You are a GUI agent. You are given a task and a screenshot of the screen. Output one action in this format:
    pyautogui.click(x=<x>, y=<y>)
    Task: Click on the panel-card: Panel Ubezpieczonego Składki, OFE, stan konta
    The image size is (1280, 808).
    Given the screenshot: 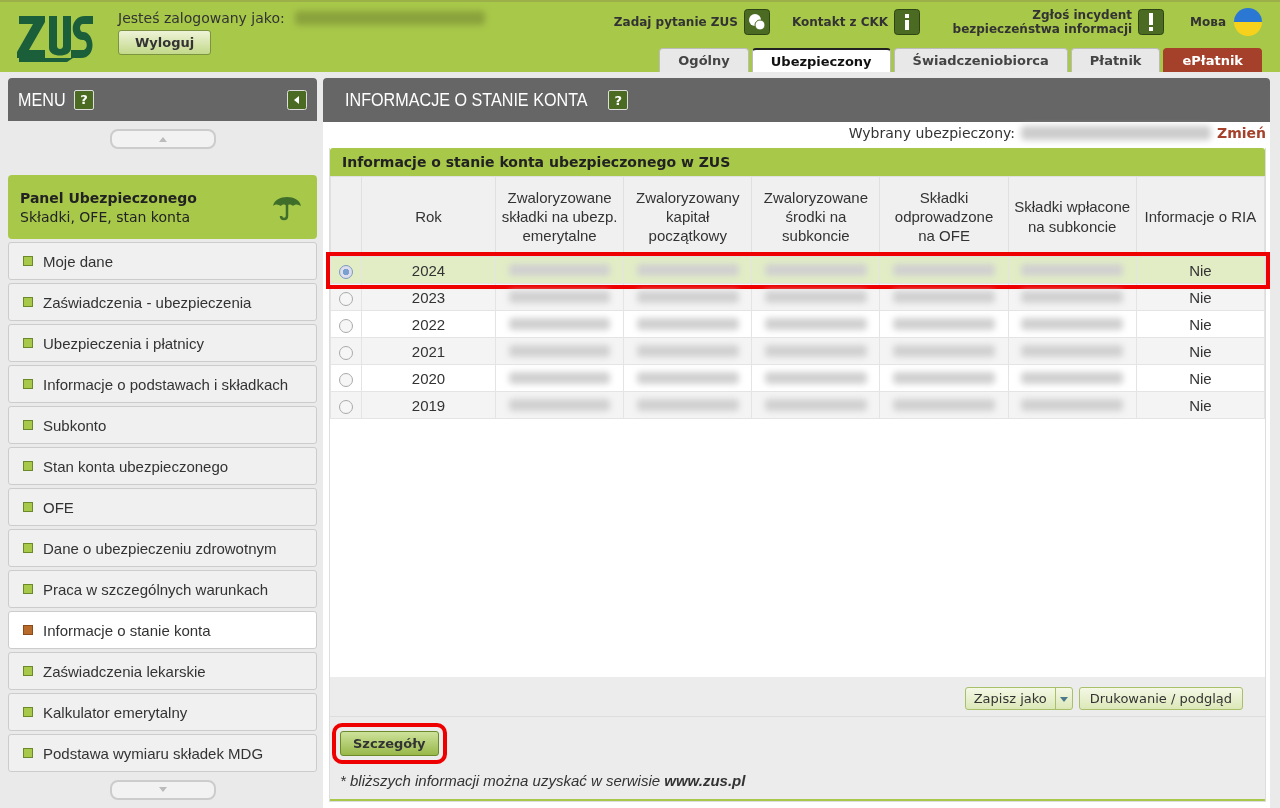 What is the action you would take?
    pyautogui.click(x=162, y=207)
    